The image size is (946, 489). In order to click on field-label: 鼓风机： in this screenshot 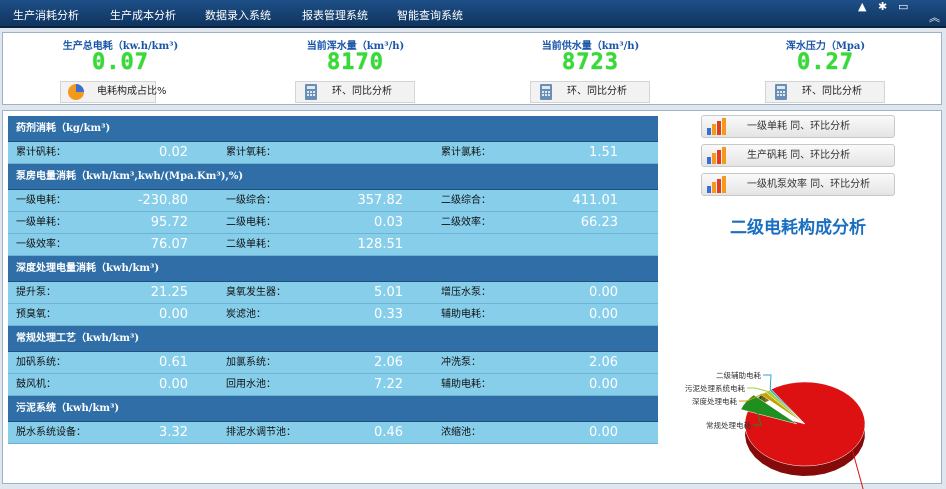, I will do `click(36, 384)`.